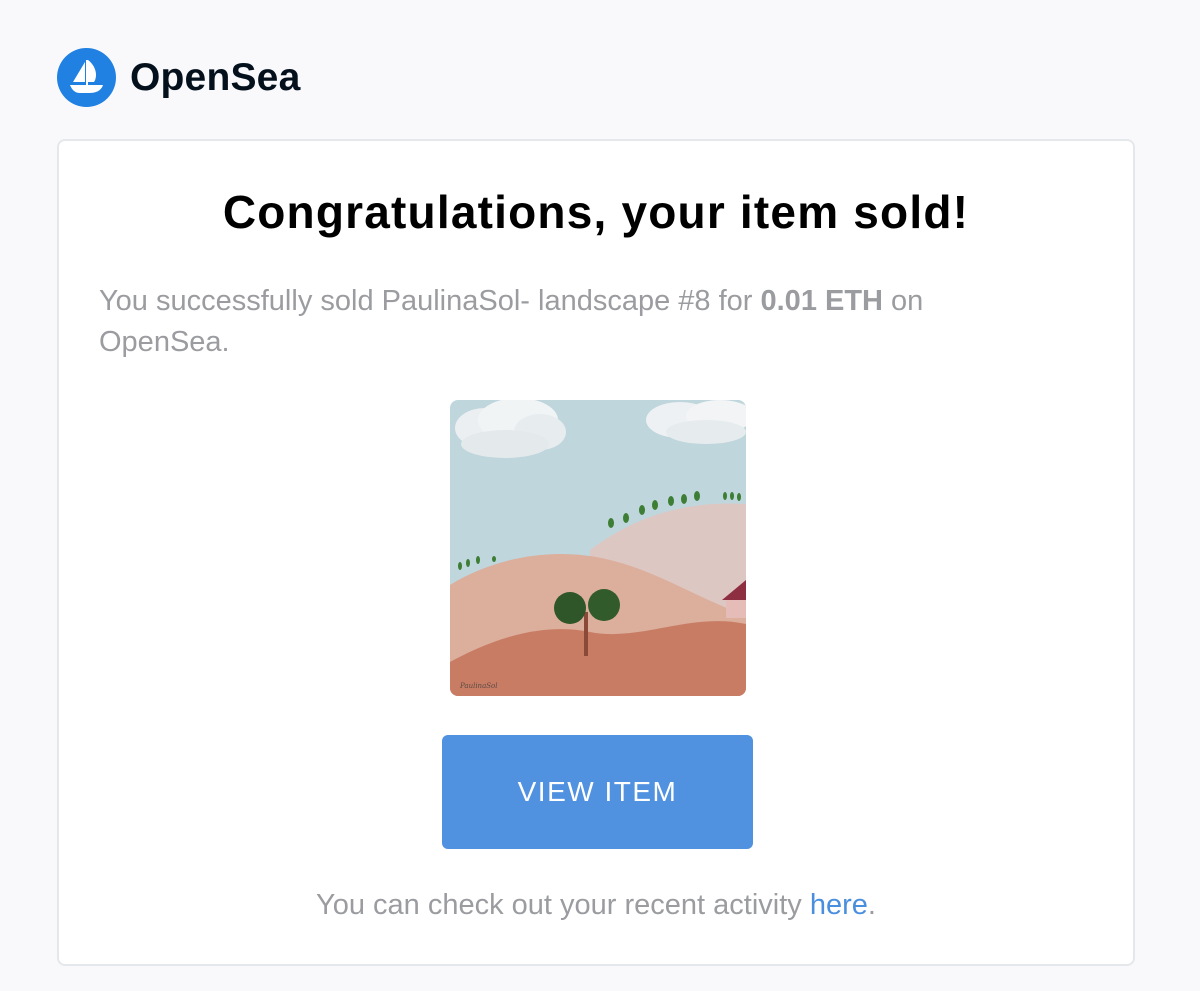 The height and width of the screenshot is (991, 1200). Describe the element at coordinates (563, 905) in the screenshot. I see `footer-prefix: You can check out your recent activity` at that location.